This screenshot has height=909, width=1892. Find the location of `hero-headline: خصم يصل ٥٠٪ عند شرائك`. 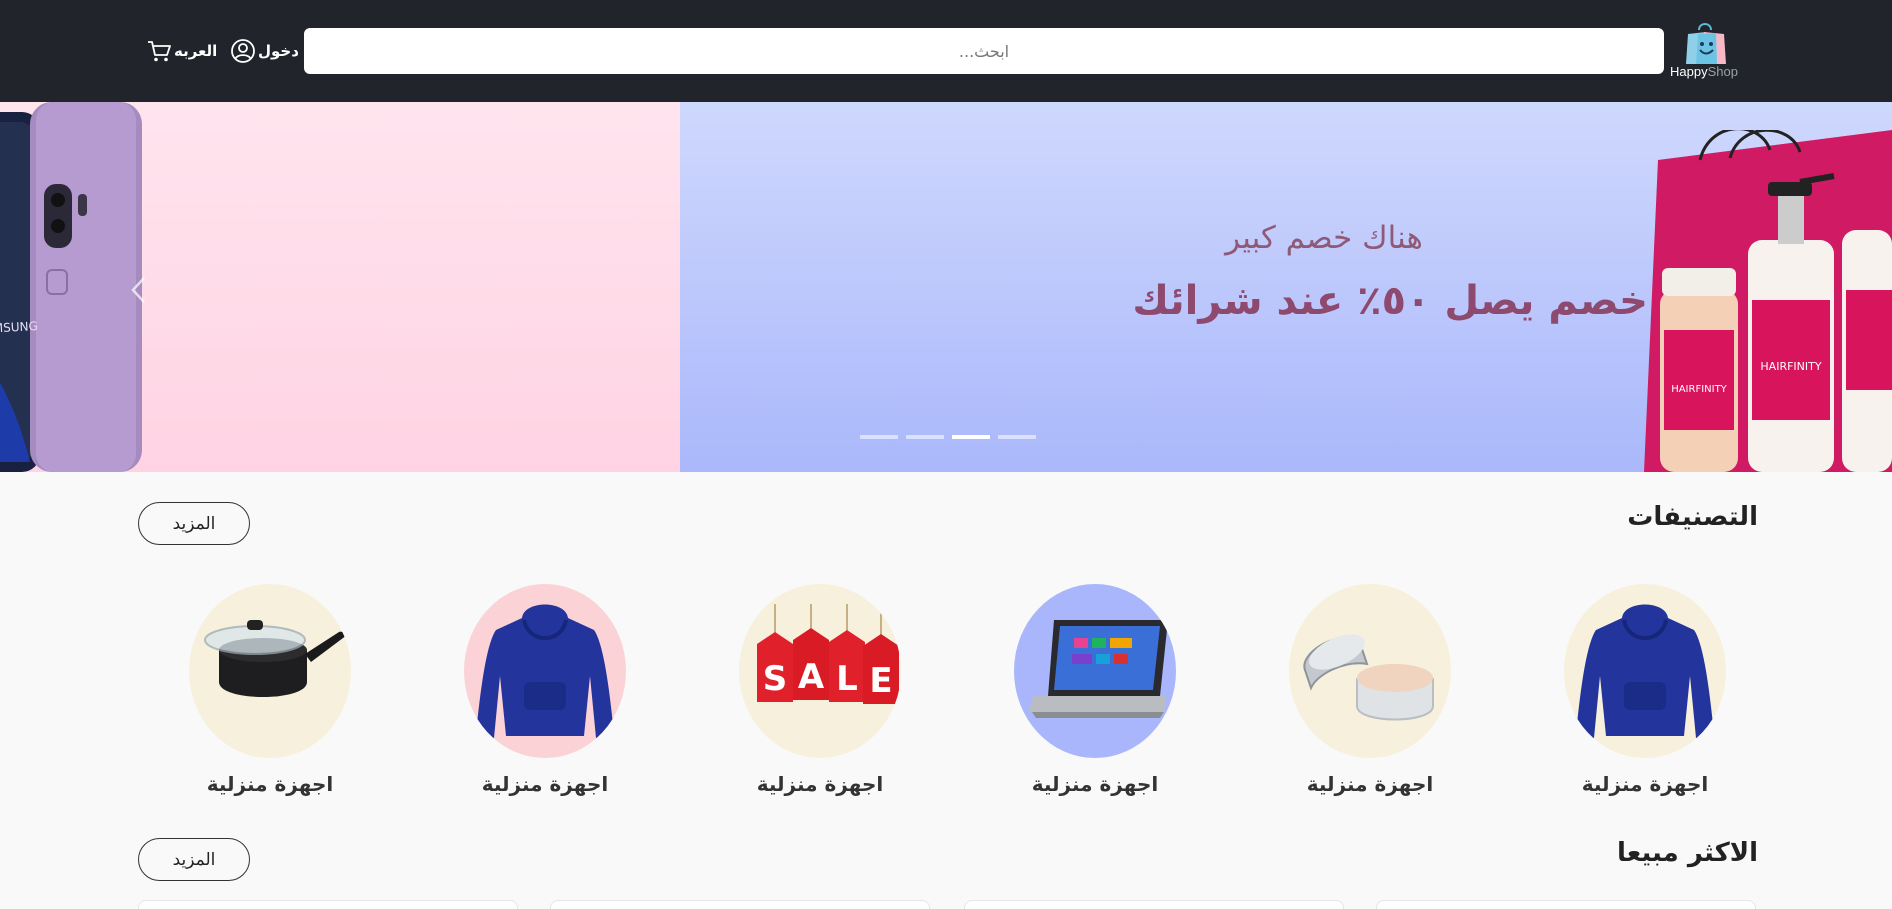

hero-headline: خصم يصل ٥٠٪ عند شرائك is located at coordinates (1390, 301).